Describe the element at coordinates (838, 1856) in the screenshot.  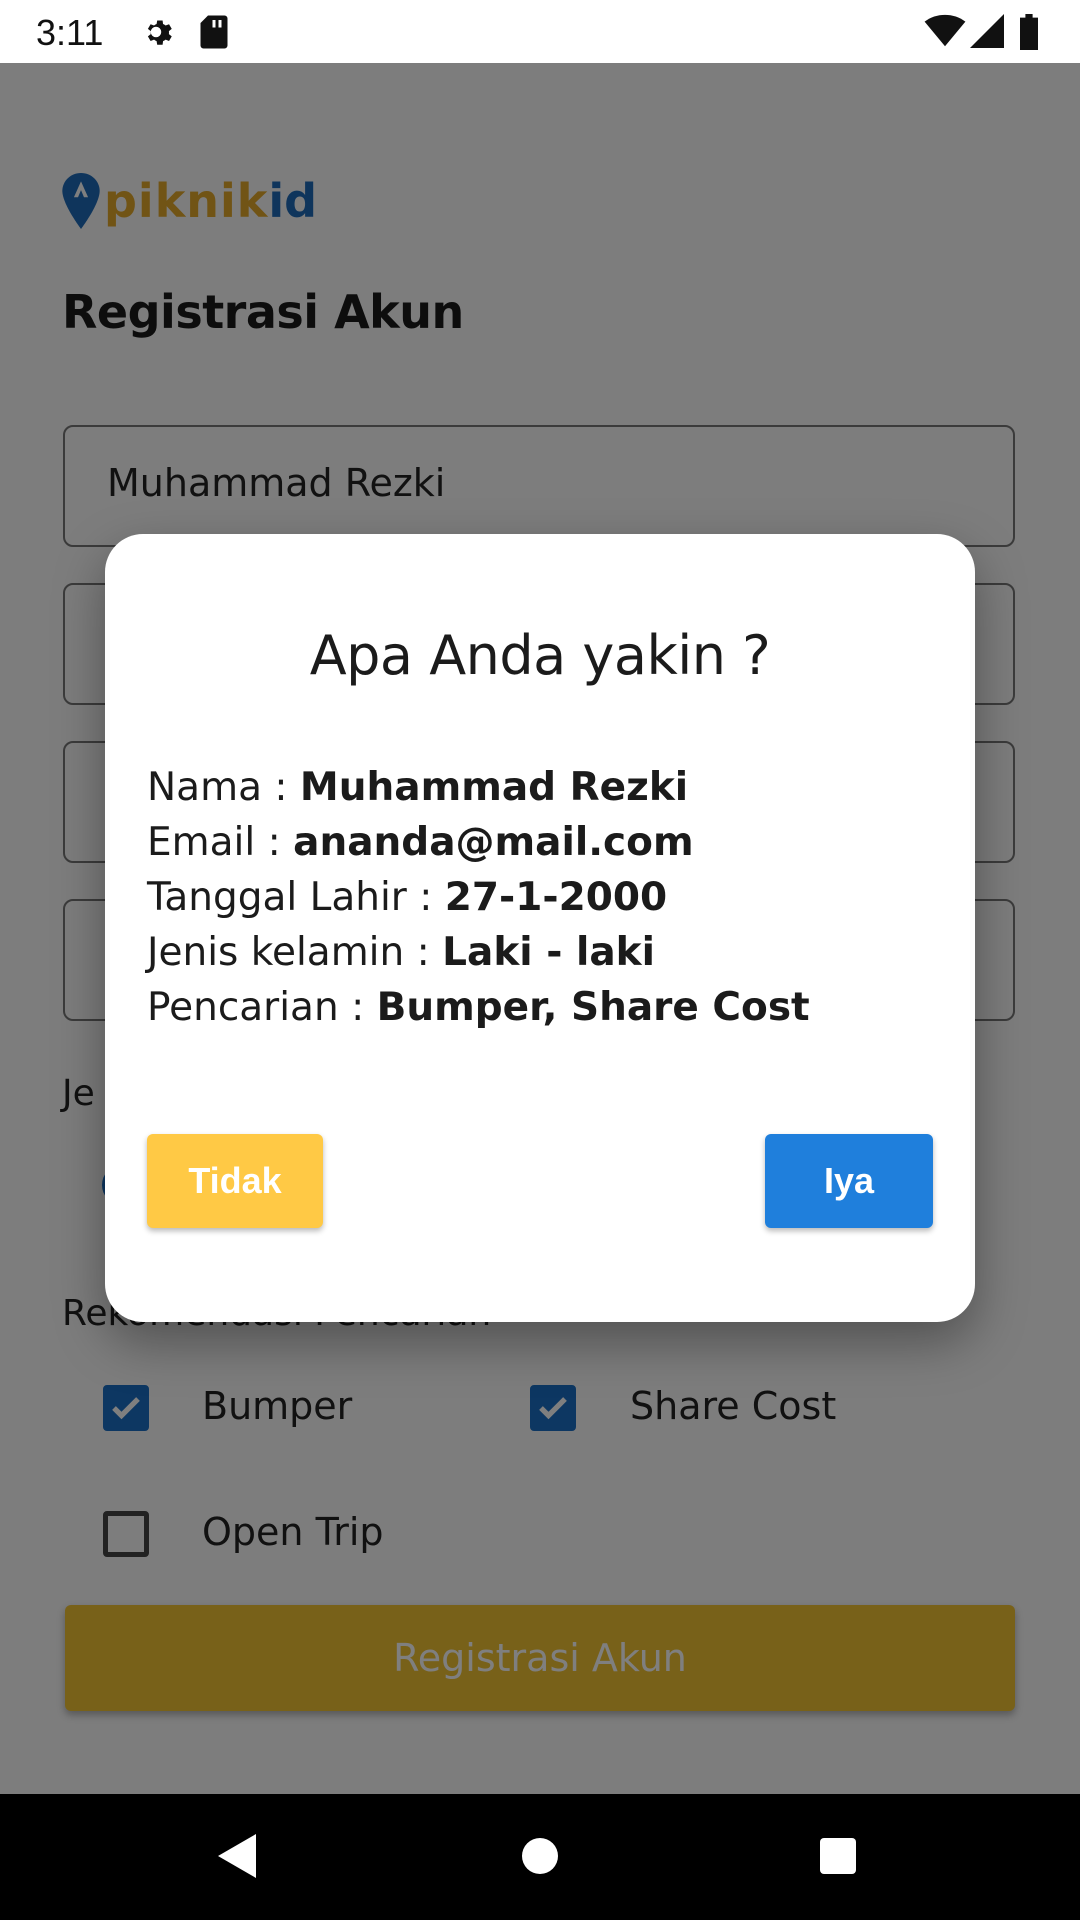
I see `recents-icon` at that location.